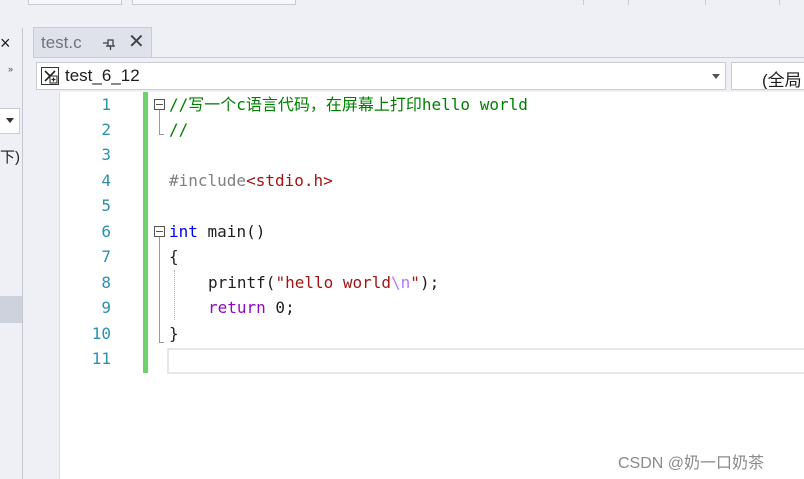  What do you see at coordinates (92, 42) in the screenshot?
I see `tab-test-c: test.c ✕` at bounding box center [92, 42].